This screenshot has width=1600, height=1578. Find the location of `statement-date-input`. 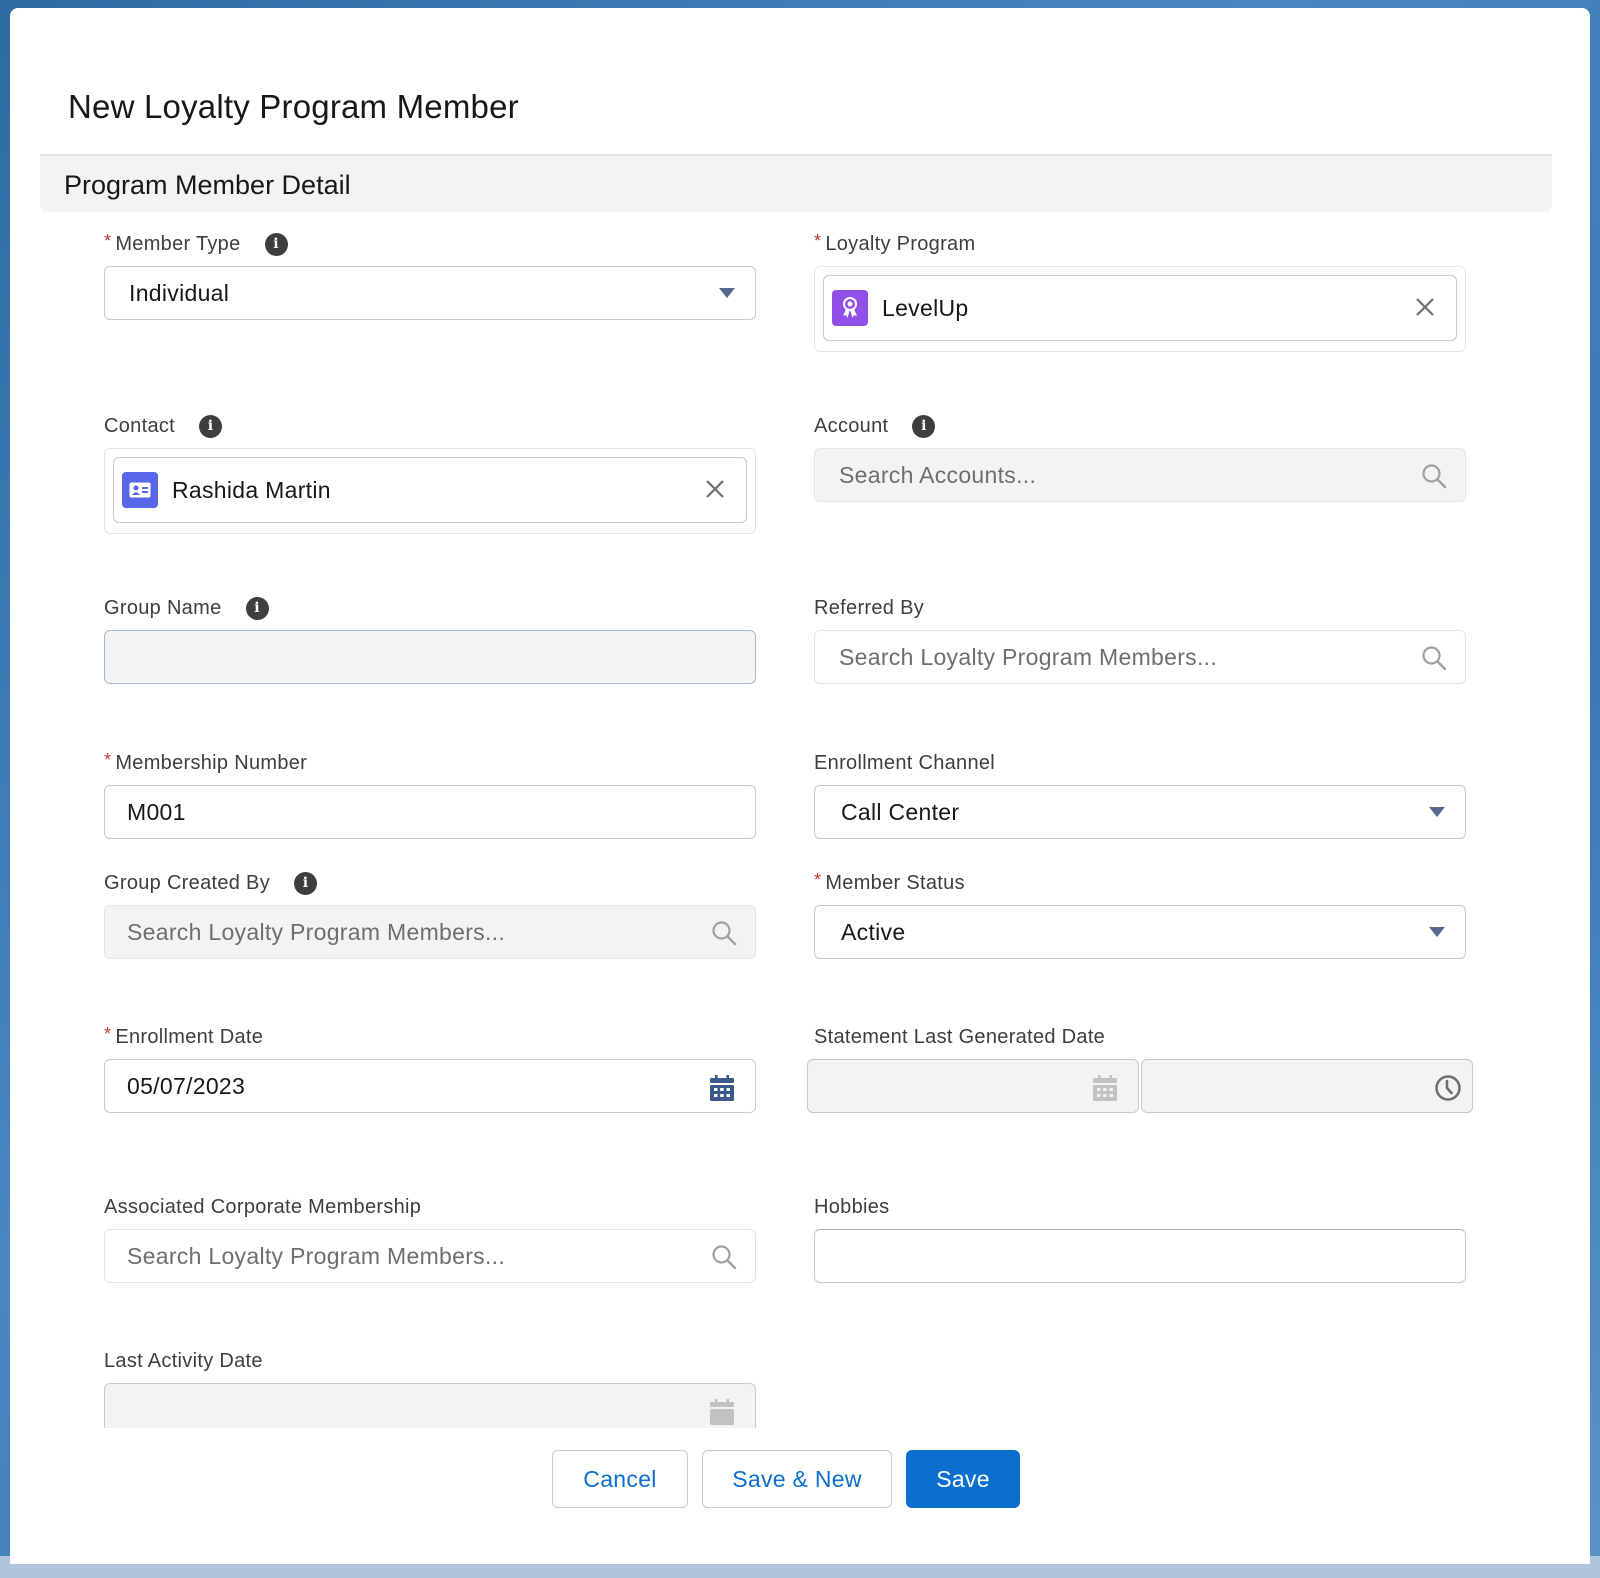

statement-date-input is located at coordinates (973, 1086).